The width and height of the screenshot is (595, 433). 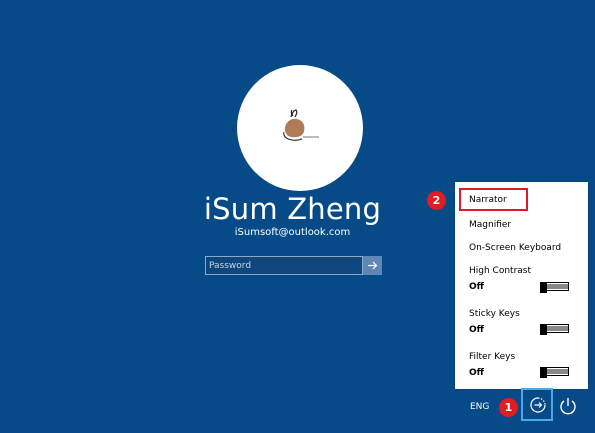 I want to click on step-2-badge: 2, so click(x=436, y=200).